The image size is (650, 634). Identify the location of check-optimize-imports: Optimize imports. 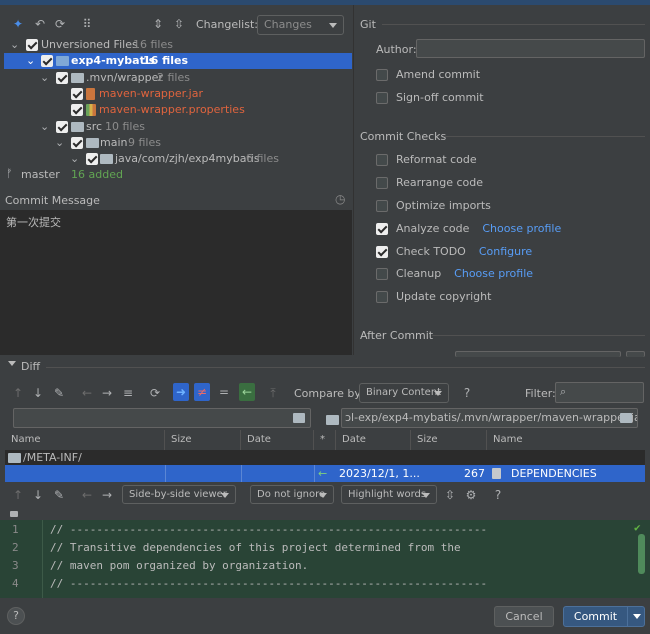
(433, 206).